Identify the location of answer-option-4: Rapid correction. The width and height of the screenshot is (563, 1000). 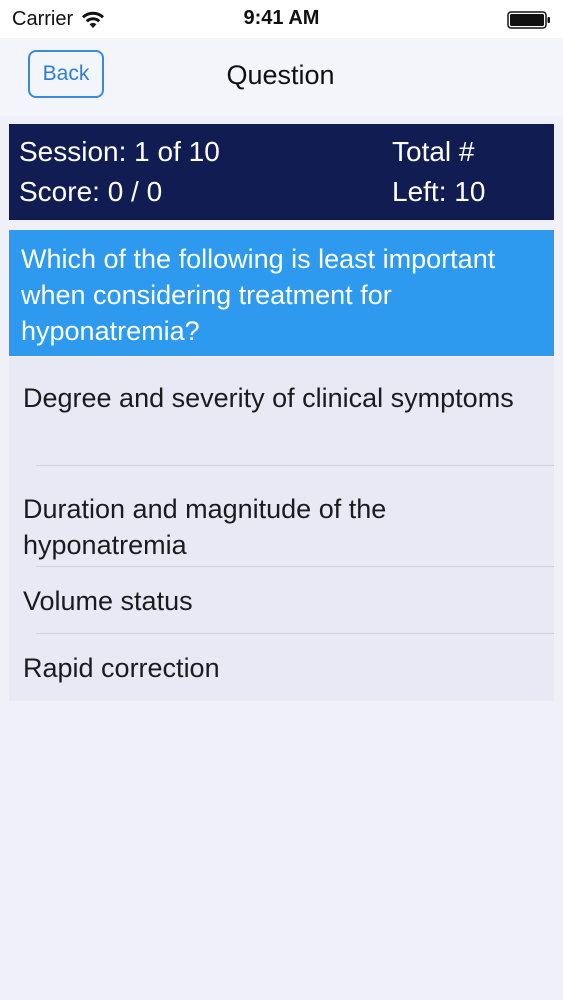
(281, 667).